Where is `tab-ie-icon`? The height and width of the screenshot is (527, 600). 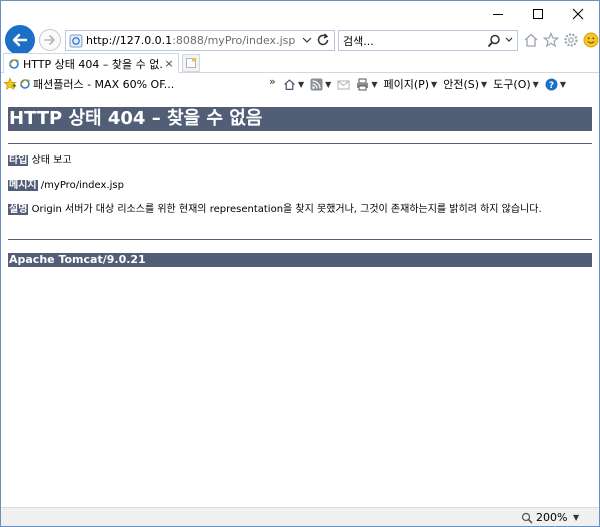
tab-ie-icon is located at coordinates (14, 63).